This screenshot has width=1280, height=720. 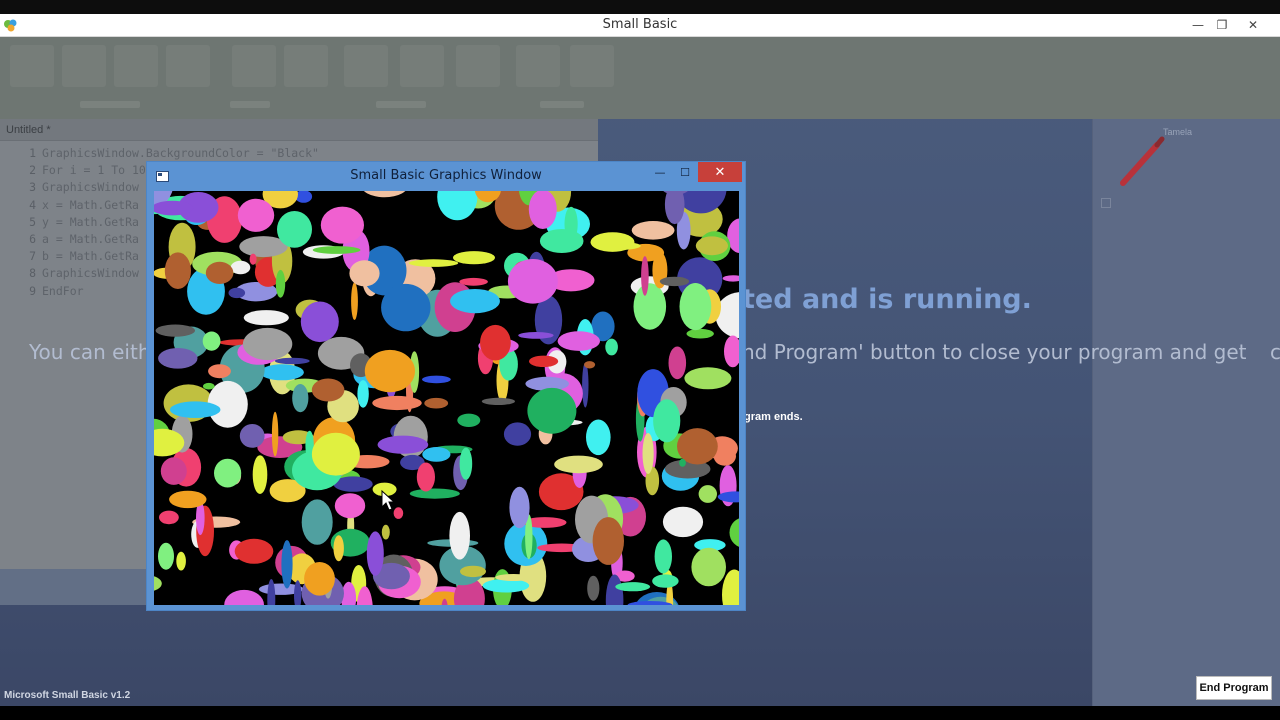 I want to click on editor-tab: Untitled *, so click(x=299, y=130).